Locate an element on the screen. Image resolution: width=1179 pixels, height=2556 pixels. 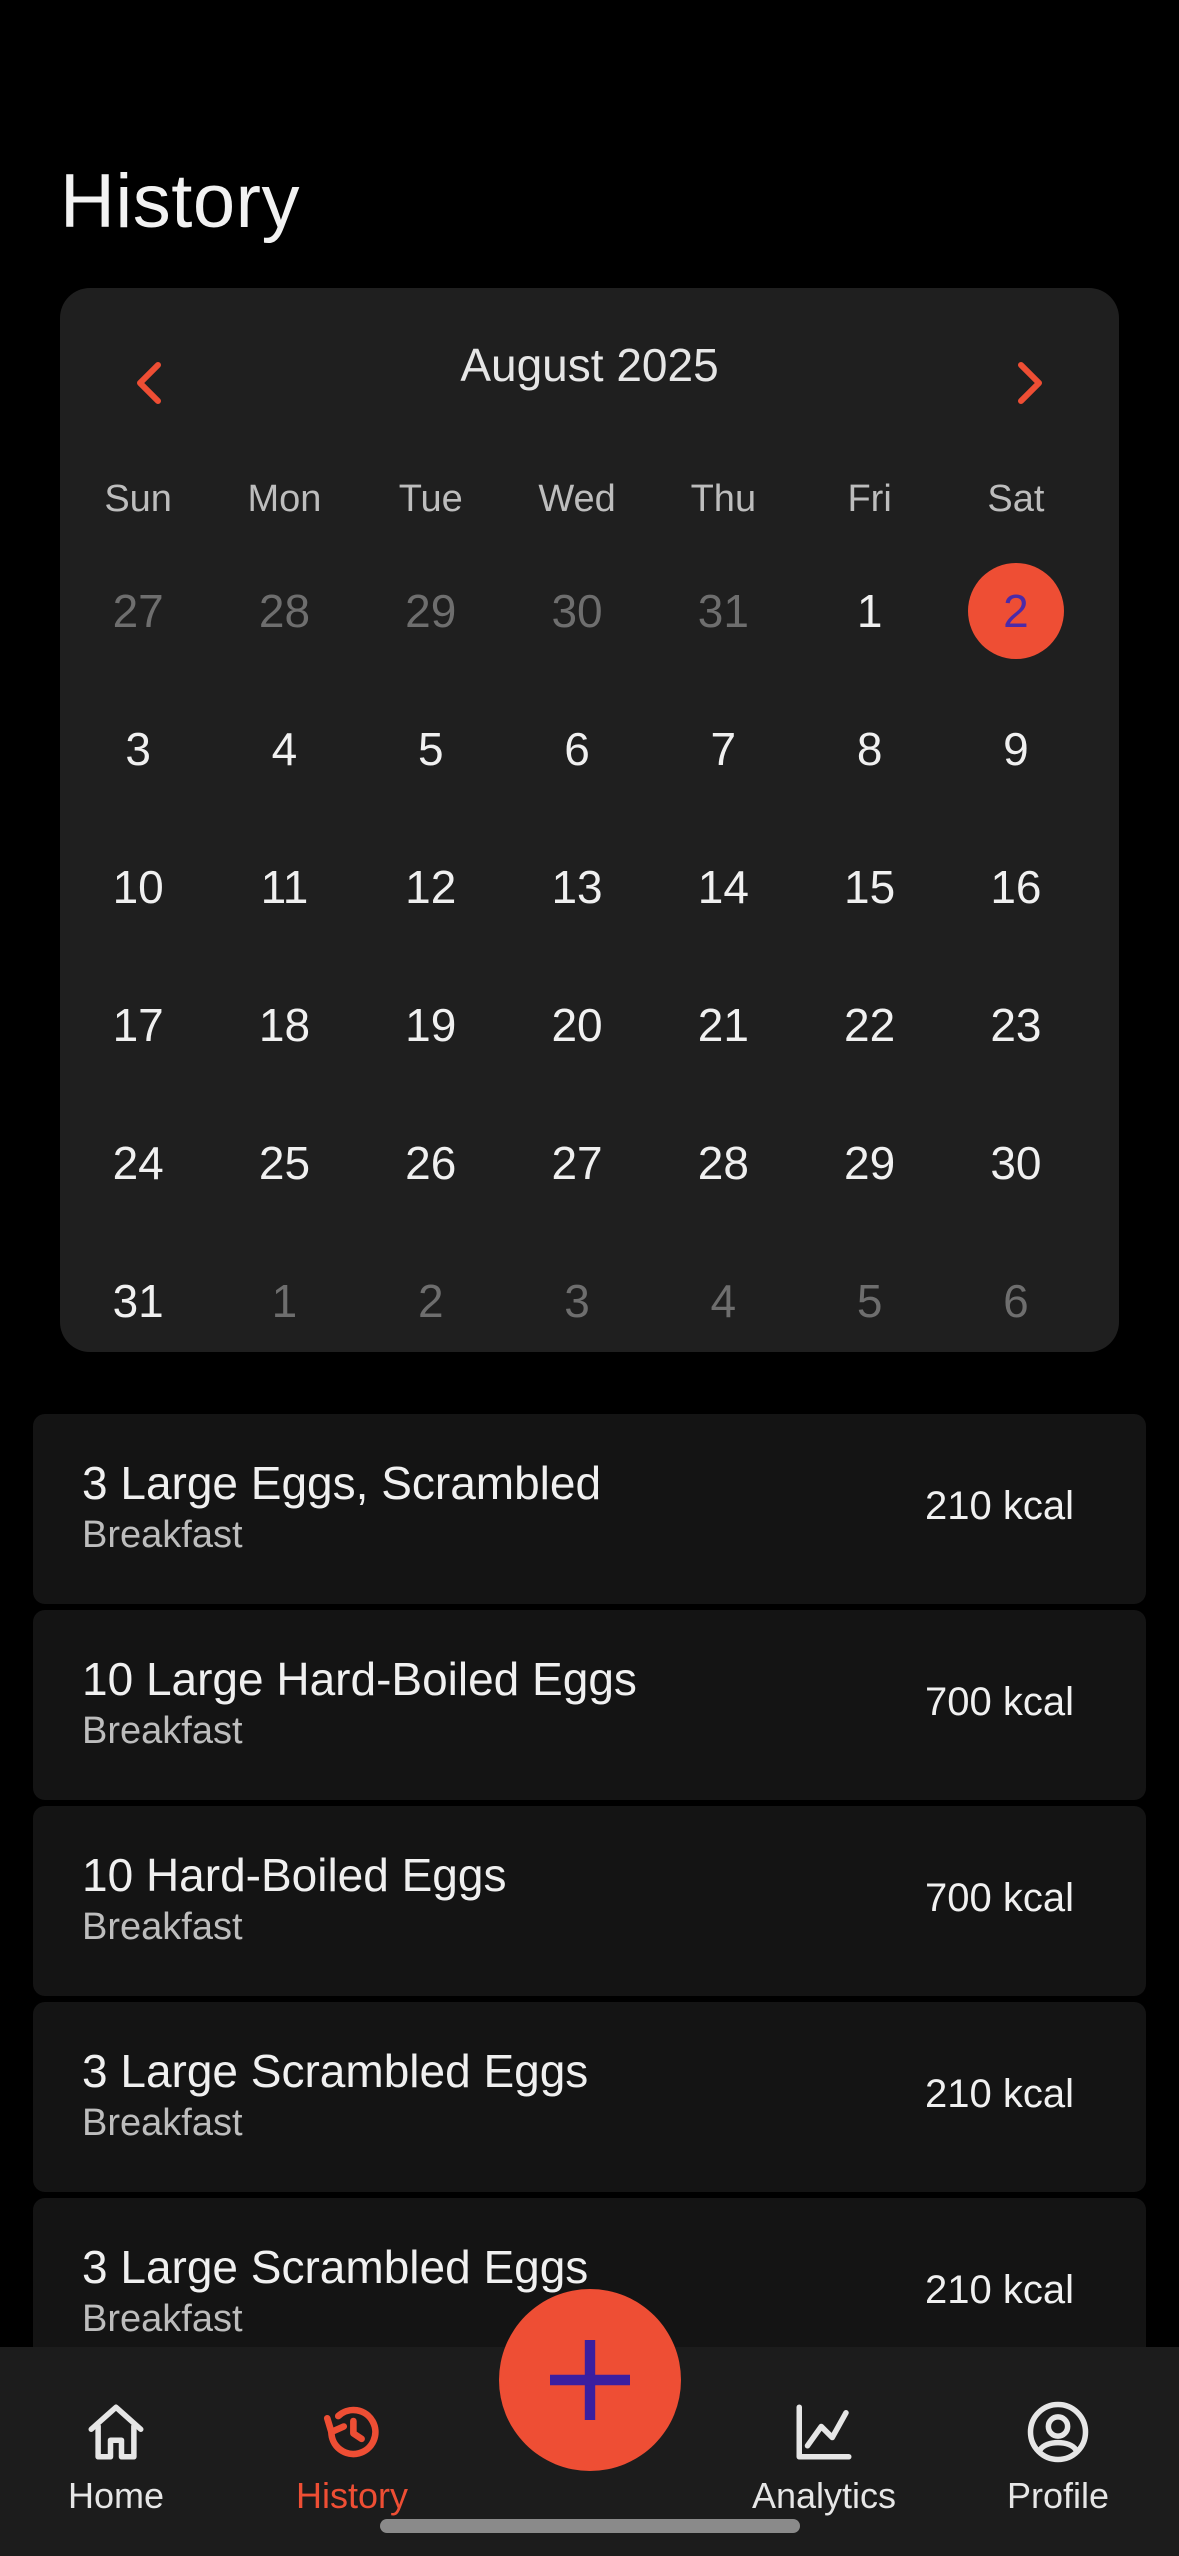
calendar-day: 22 is located at coordinates (869, 1025).